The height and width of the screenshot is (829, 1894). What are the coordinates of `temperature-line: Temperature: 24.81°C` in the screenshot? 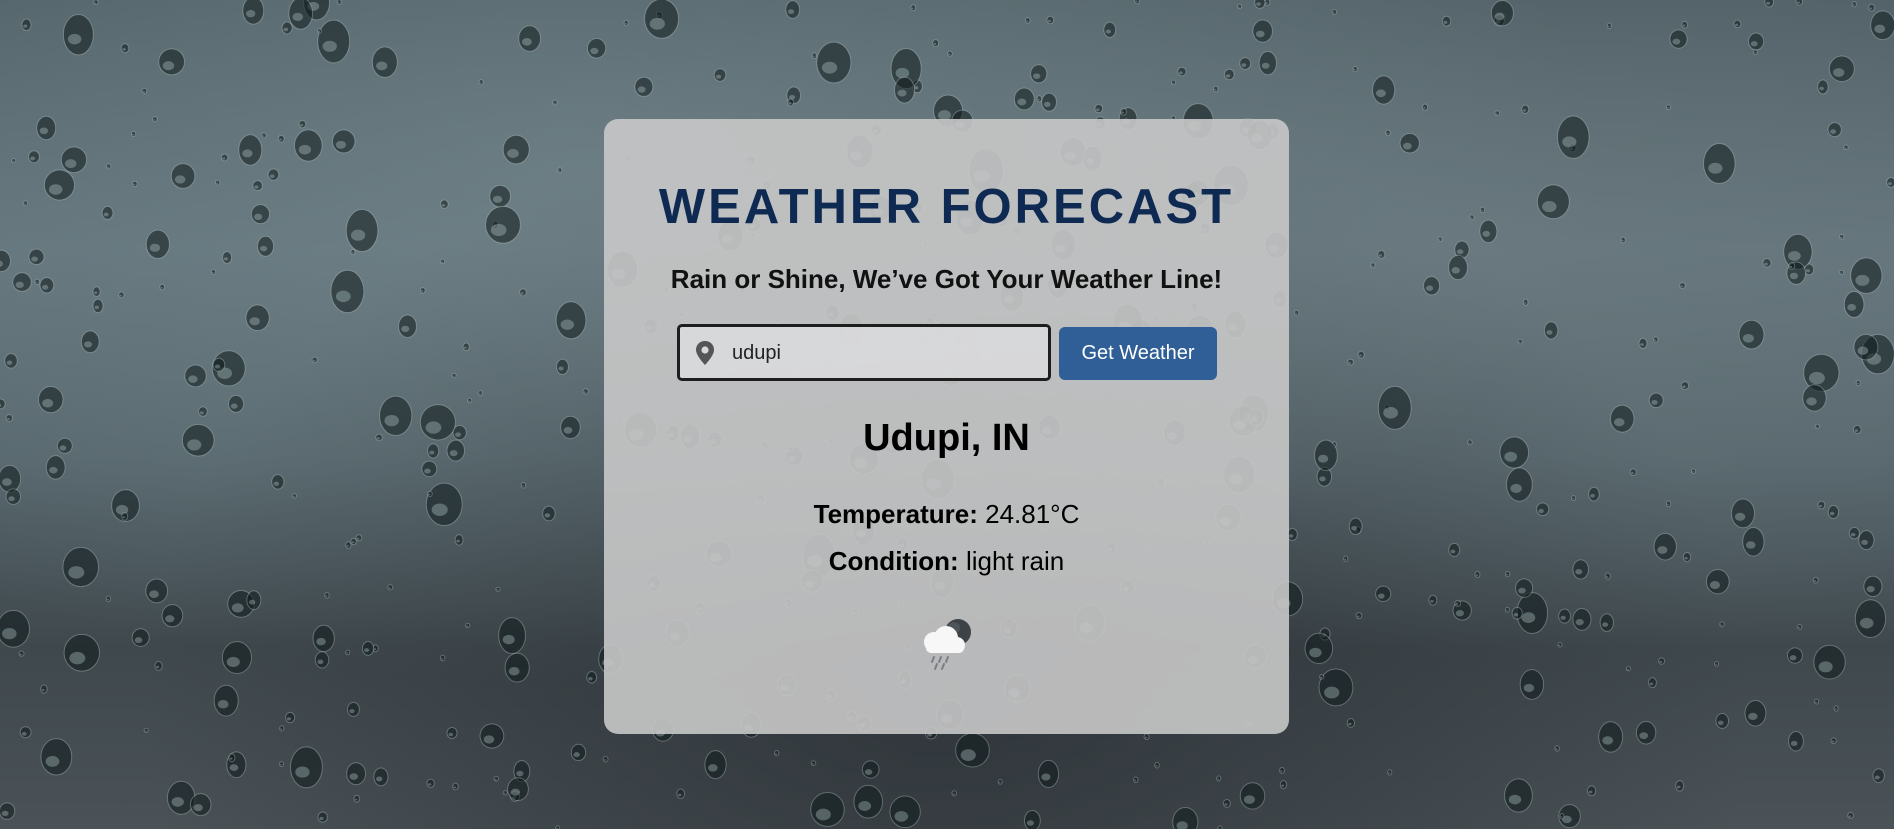 It's located at (946, 514).